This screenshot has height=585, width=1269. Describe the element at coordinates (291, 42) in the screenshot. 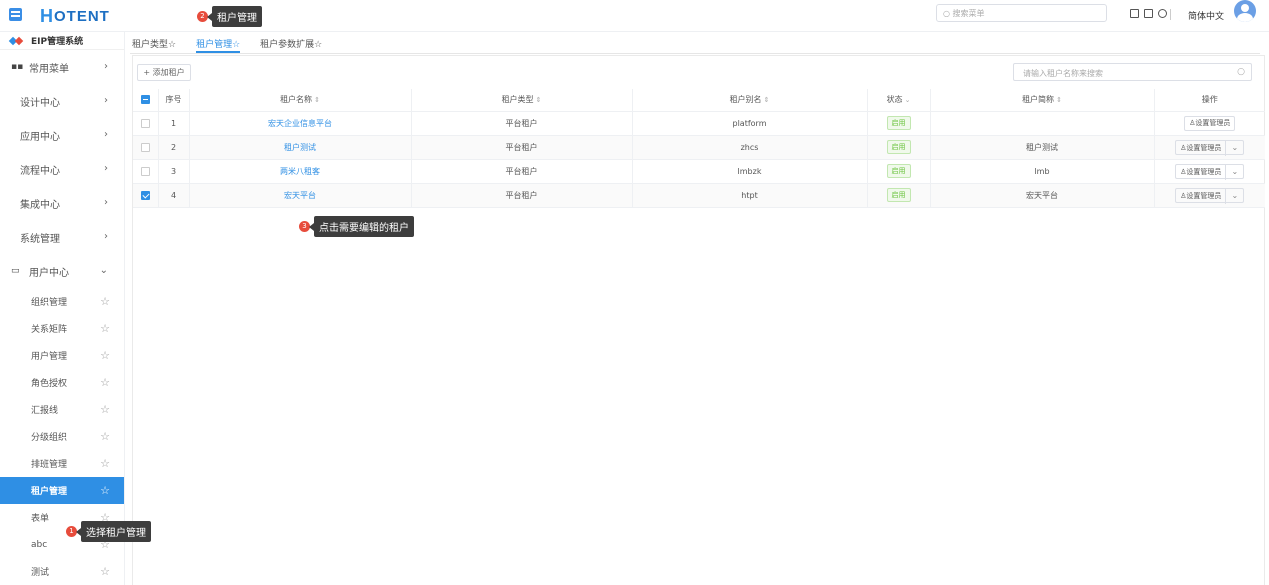

I see `tab-2: 租户参数扩展☆` at that location.